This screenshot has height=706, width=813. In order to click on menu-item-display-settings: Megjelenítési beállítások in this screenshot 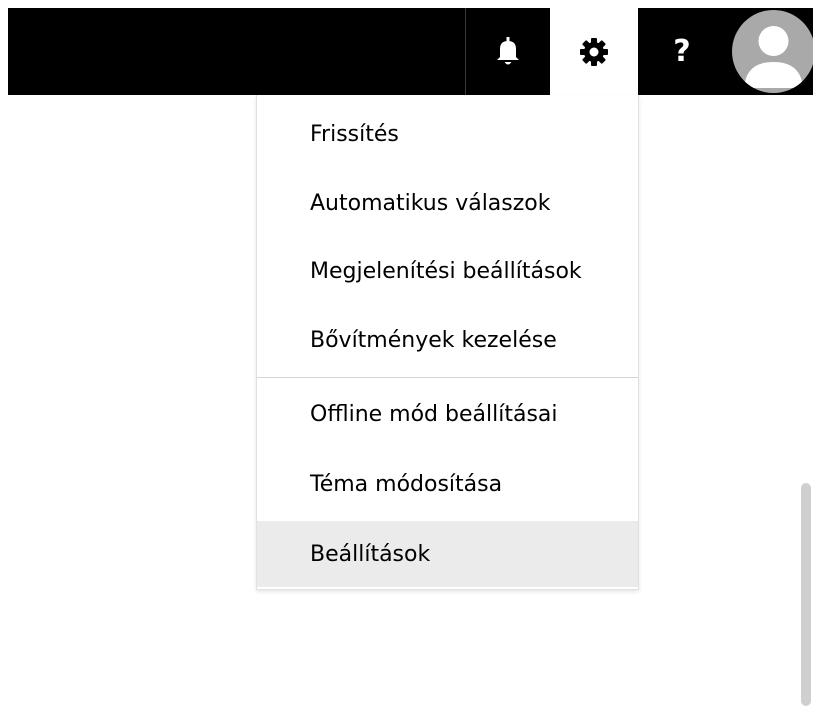, I will do `click(447, 271)`.